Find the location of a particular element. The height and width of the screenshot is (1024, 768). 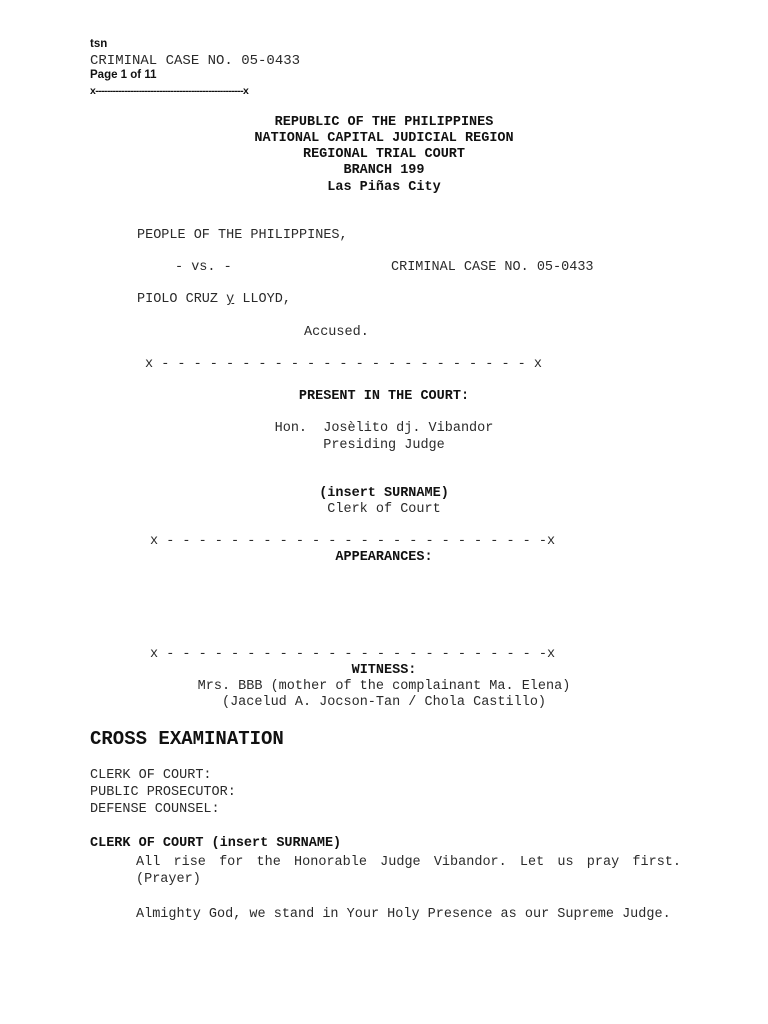

accused-name: PIOLO CRUZ y LLOYD, is located at coordinates (214, 299).